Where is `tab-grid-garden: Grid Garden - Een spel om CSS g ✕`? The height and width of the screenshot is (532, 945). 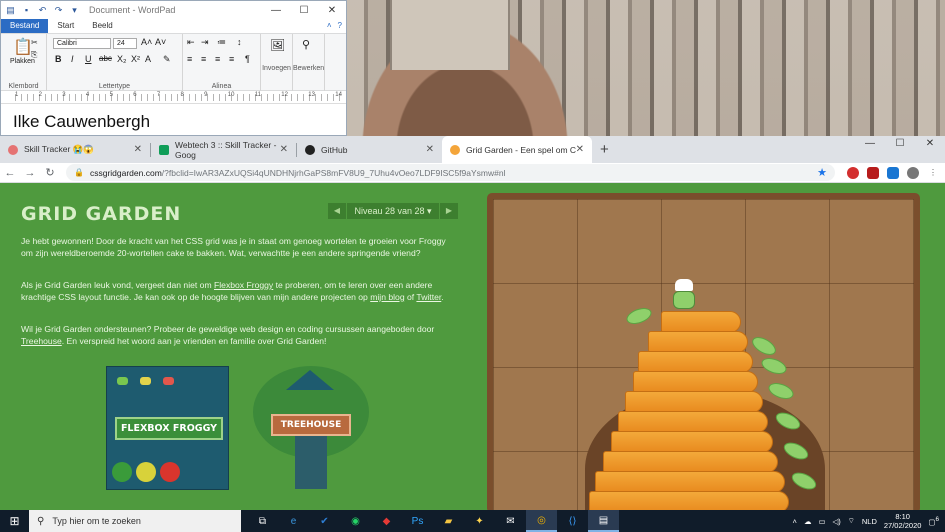 tab-grid-garden: Grid Garden - Een spel om CSS g ✕ is located at coordinates (517, 149).